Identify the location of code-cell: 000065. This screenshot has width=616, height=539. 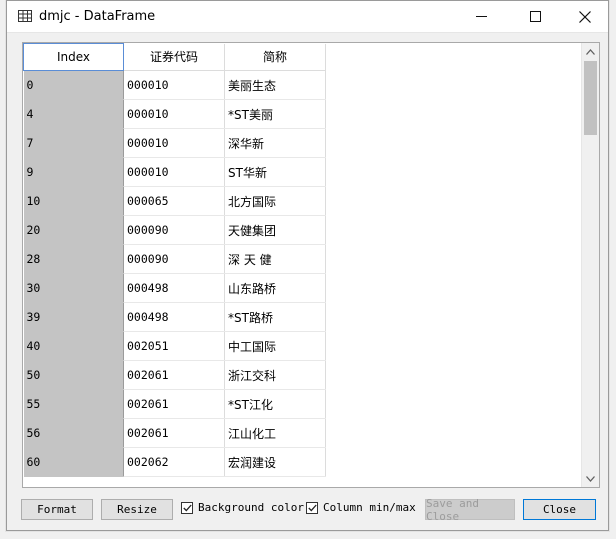
(174, 201).